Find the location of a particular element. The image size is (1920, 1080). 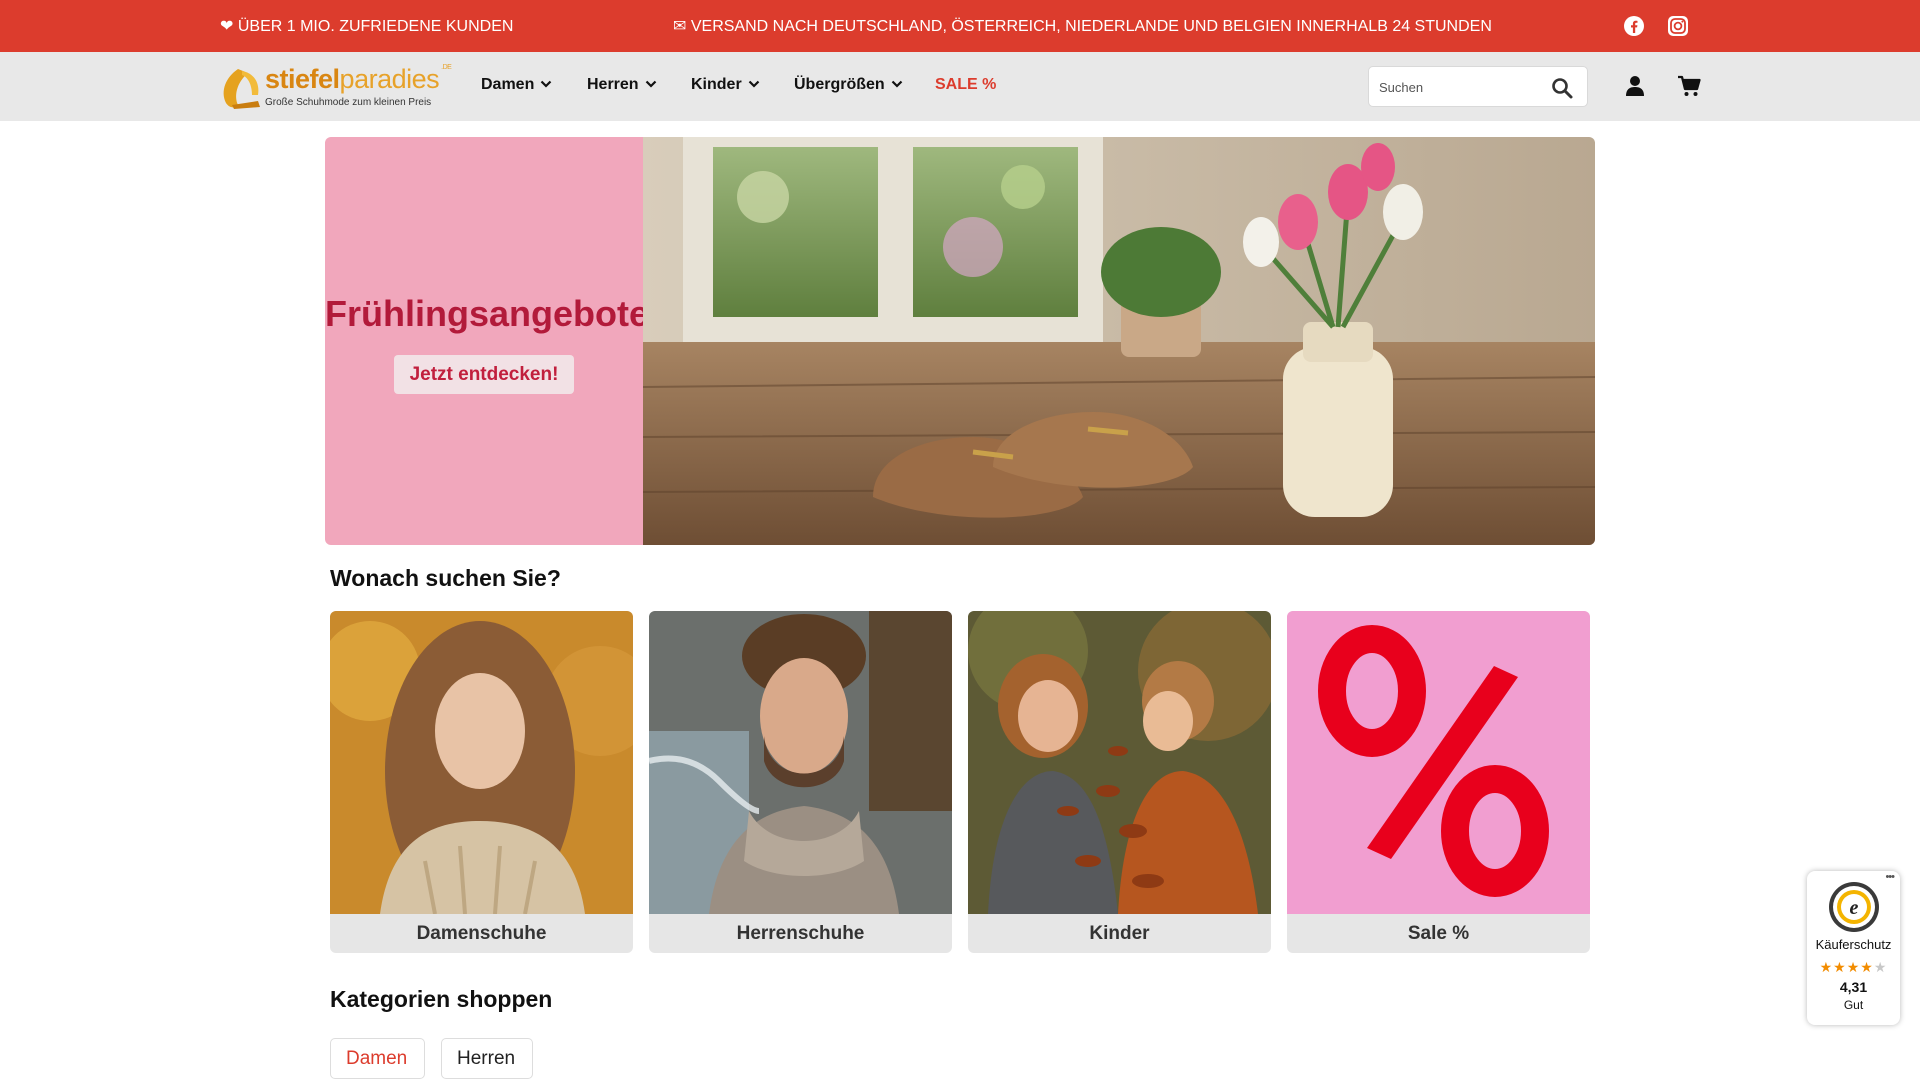

card-label: Sale % is located at coordinates (1438, 933).